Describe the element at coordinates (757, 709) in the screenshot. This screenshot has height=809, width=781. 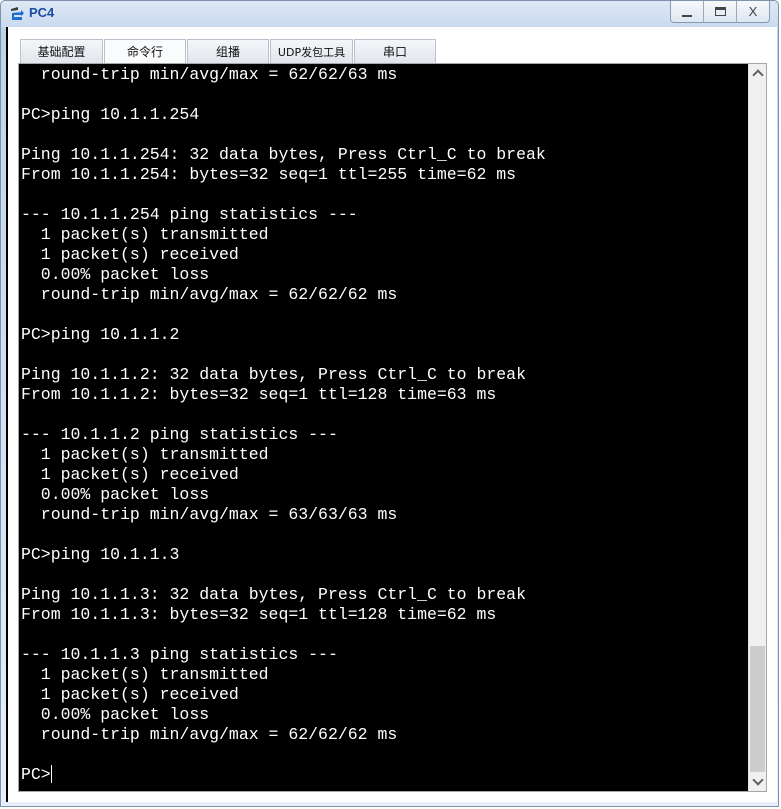
I see `scrollbar-thumb` at that location.